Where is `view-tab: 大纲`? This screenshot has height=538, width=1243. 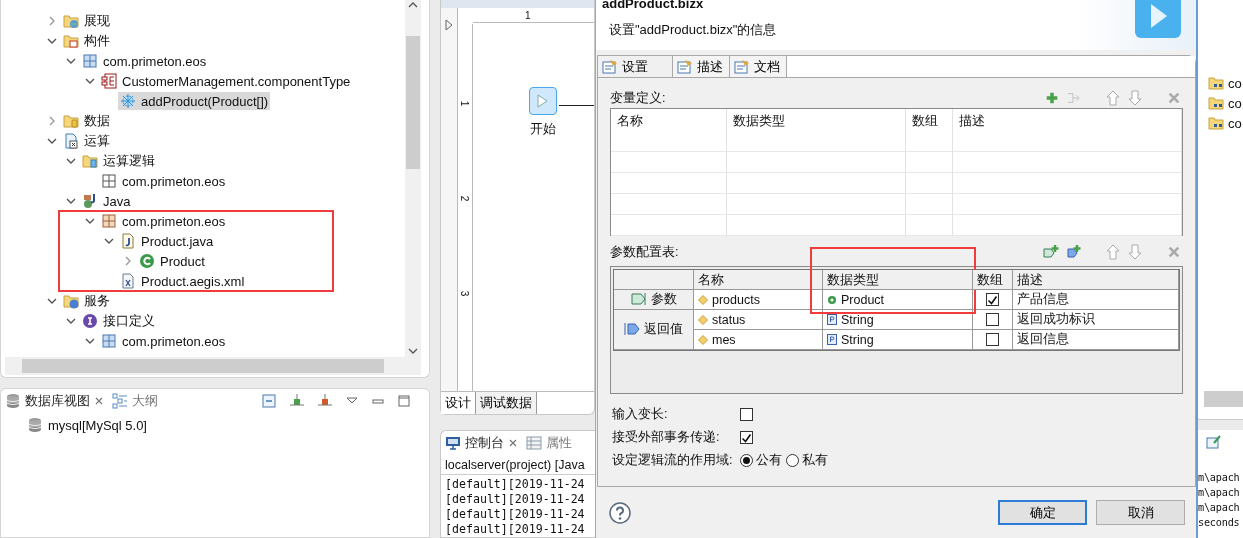 view-tab: 大纲 is located at coordinates (135, 401).